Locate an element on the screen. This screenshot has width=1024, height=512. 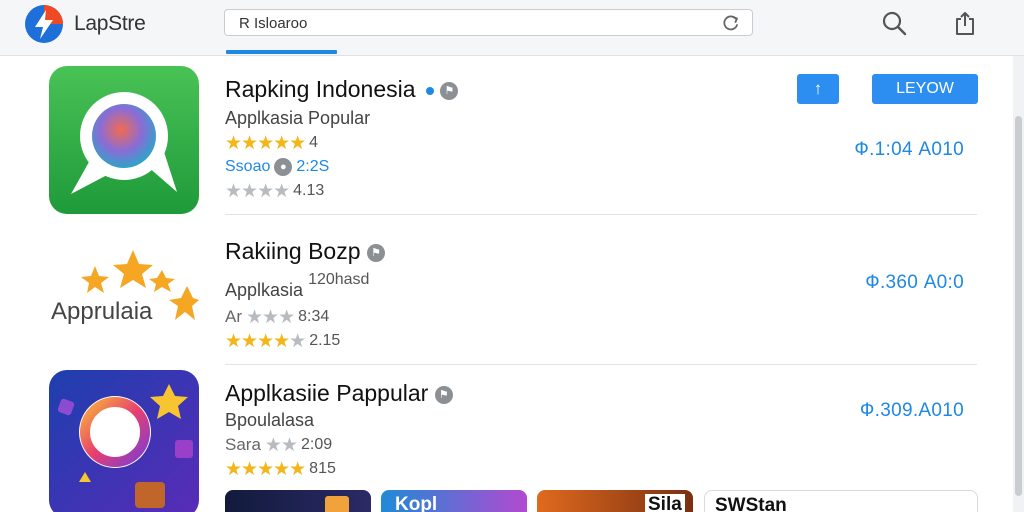
active-tab-indicator is located at coordinates (281, 52).